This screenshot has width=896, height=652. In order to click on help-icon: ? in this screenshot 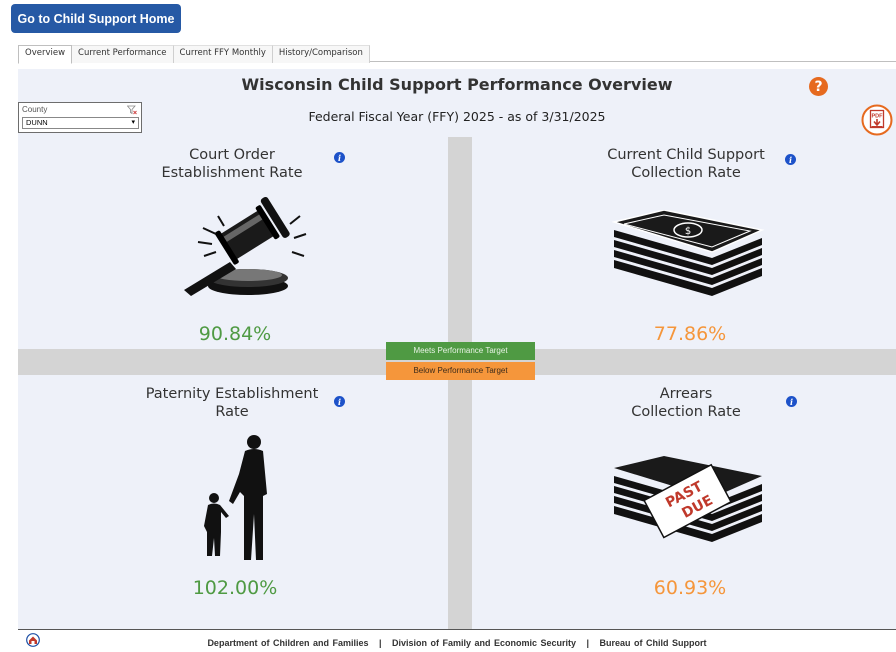, I will do `click(818, 86)`.